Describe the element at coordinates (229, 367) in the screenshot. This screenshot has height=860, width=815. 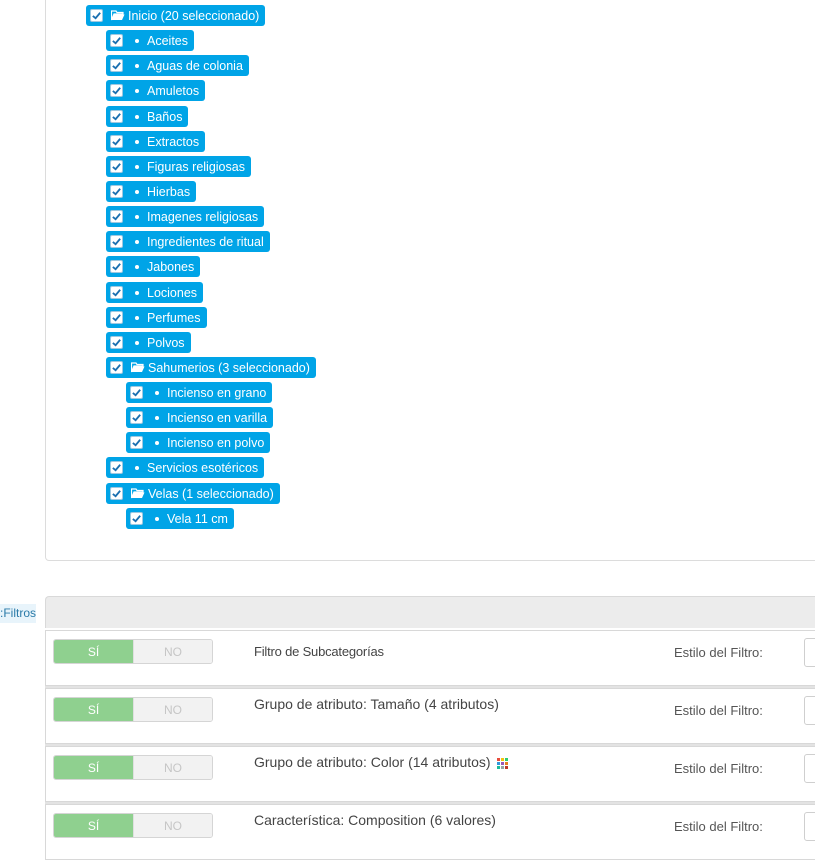
I see `tree-node-label: Sahumerios (3 seleccionado)` at that location.